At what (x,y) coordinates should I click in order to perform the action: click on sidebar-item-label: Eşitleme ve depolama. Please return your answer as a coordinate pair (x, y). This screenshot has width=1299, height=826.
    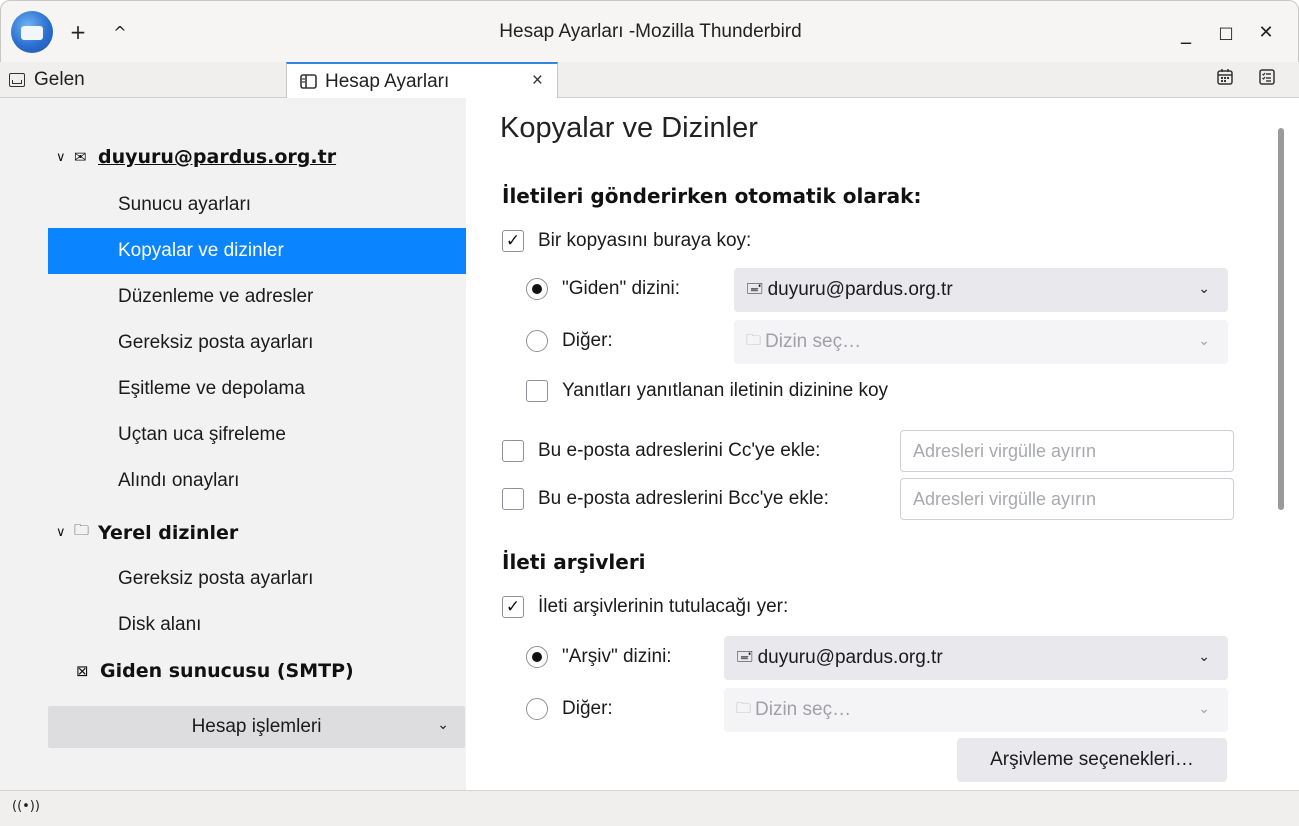
    Looking at the image, I should click on (211, 388).